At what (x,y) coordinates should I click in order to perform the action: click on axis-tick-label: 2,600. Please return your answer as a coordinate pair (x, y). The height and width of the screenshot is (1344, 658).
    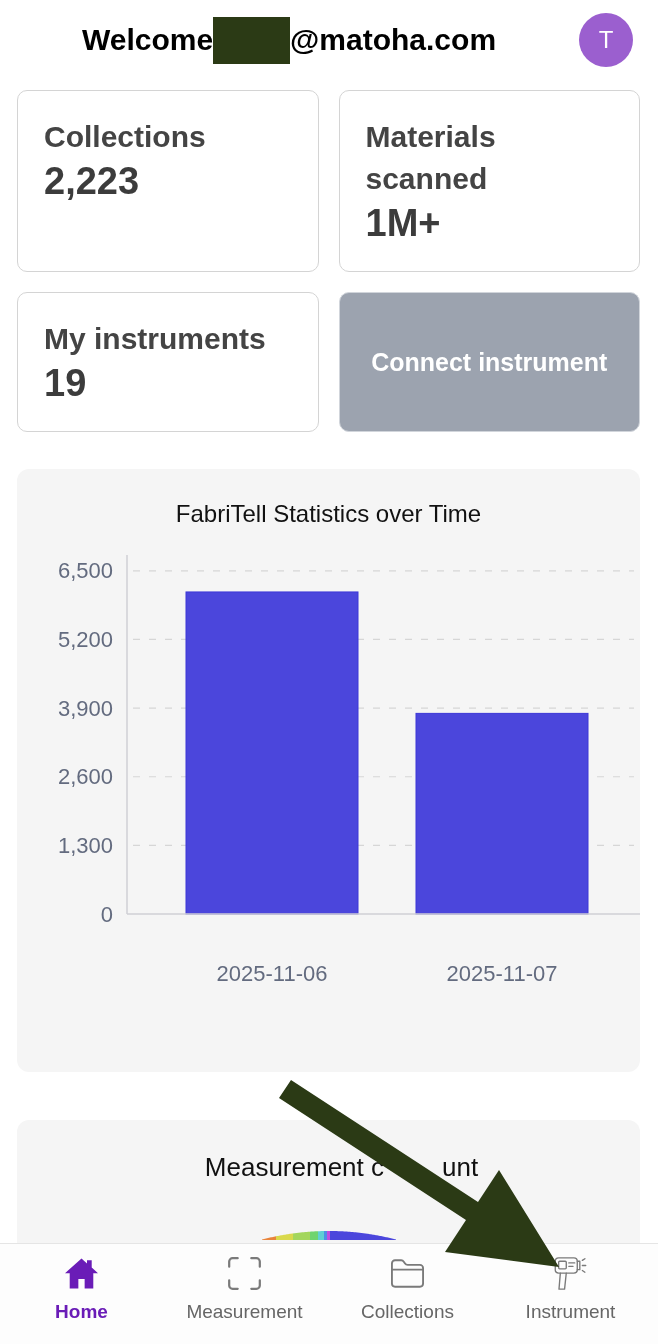
    Looking at the image, I should click on (85, 777).